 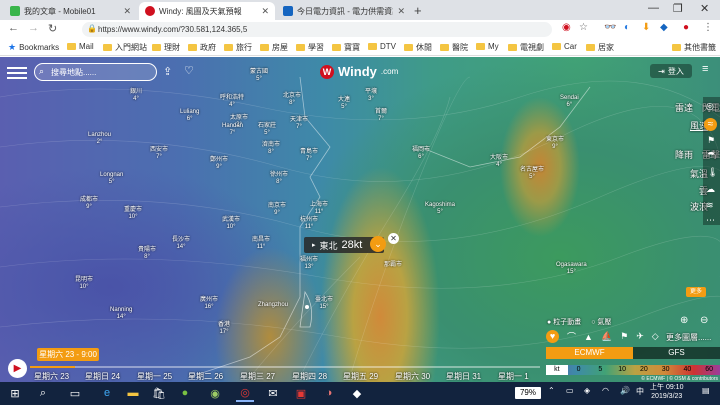 I want to click on profile-icon: ●, so click(x=686, y=27).